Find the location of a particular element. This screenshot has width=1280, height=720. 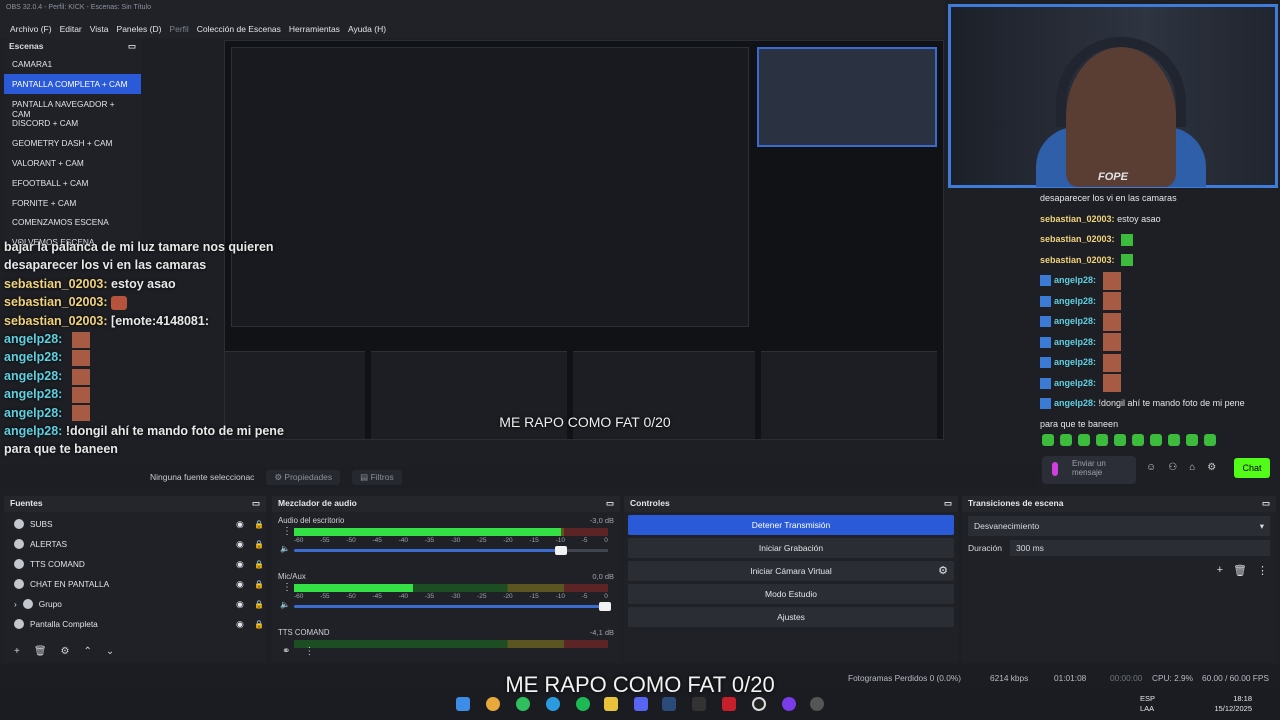

clock: 18:18 15/12/2025 is located at coordinates (1229, 704).